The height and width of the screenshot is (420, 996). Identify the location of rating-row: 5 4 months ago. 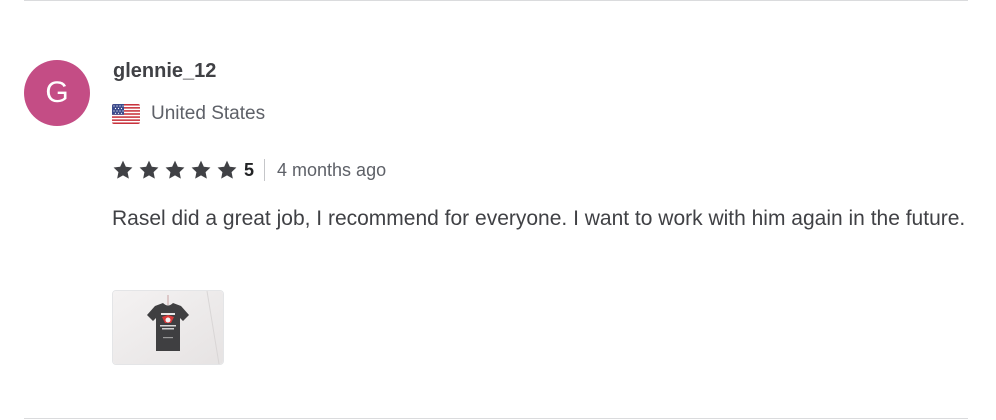
(249, 170).